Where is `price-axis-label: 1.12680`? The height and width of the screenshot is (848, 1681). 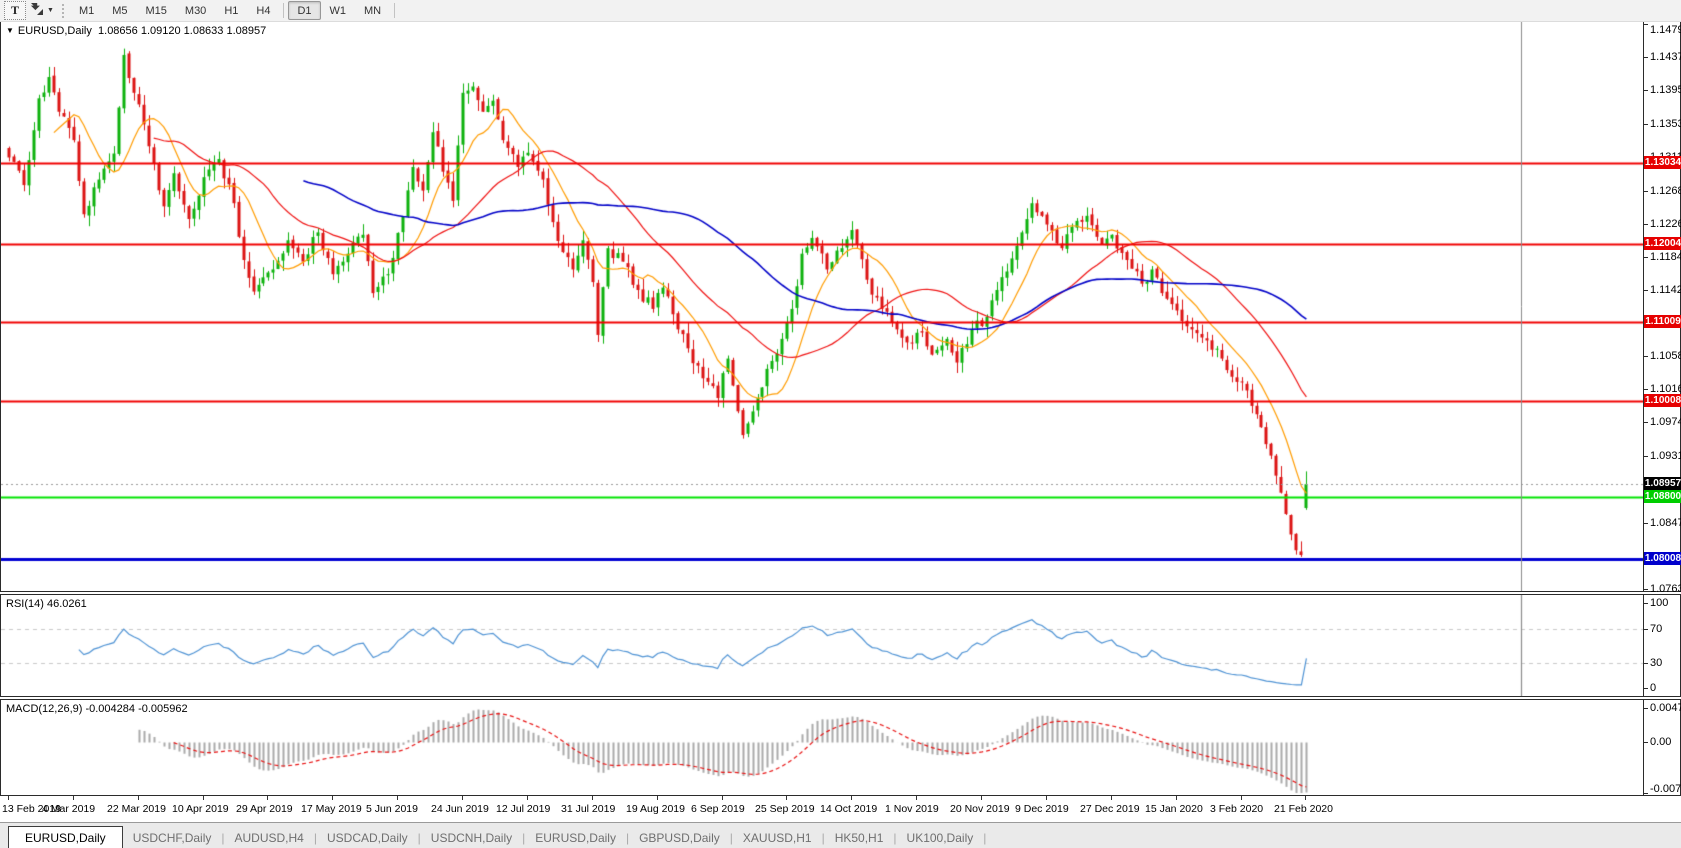 price-axis-label: 1.12680 is located at coordinates (1665, 191).